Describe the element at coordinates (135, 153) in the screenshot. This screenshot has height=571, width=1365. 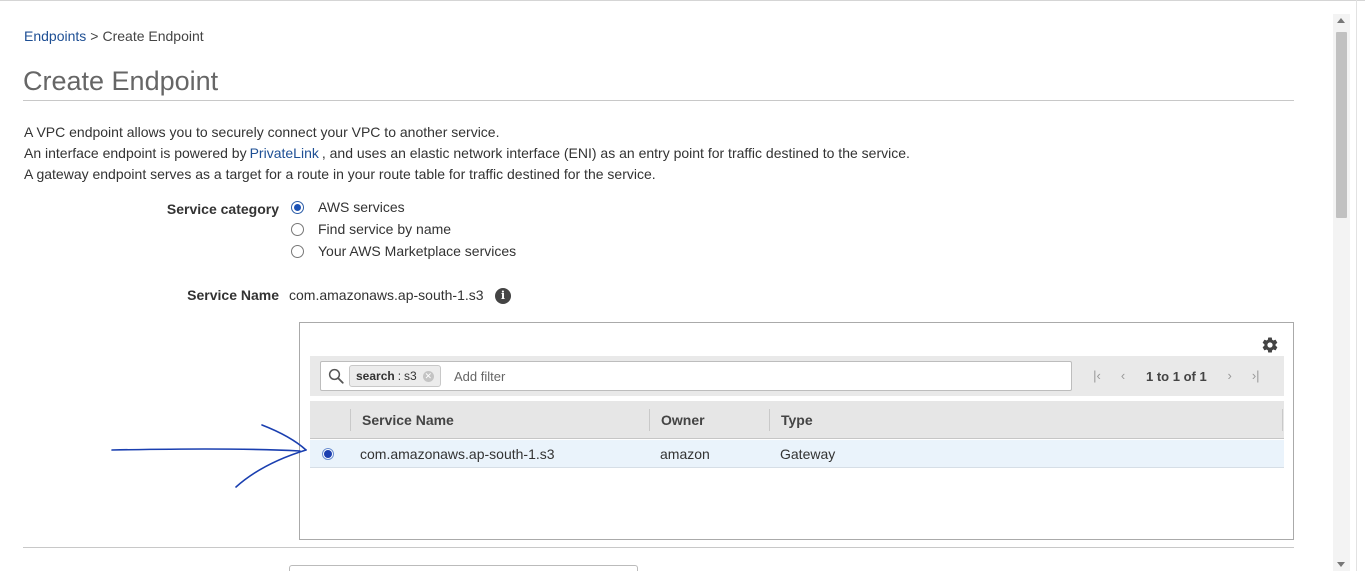
I see `description-line-2-start: An interface endpoint is powered by` at that location.